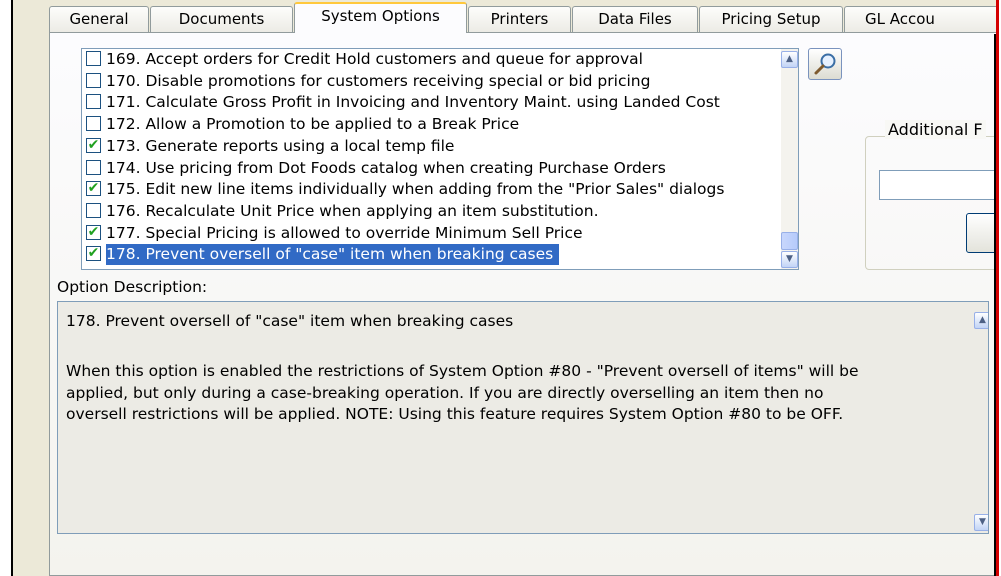 This screenshot has width=1001, height=576. I want to click on scrollbar-thumb, so click(789, 241).